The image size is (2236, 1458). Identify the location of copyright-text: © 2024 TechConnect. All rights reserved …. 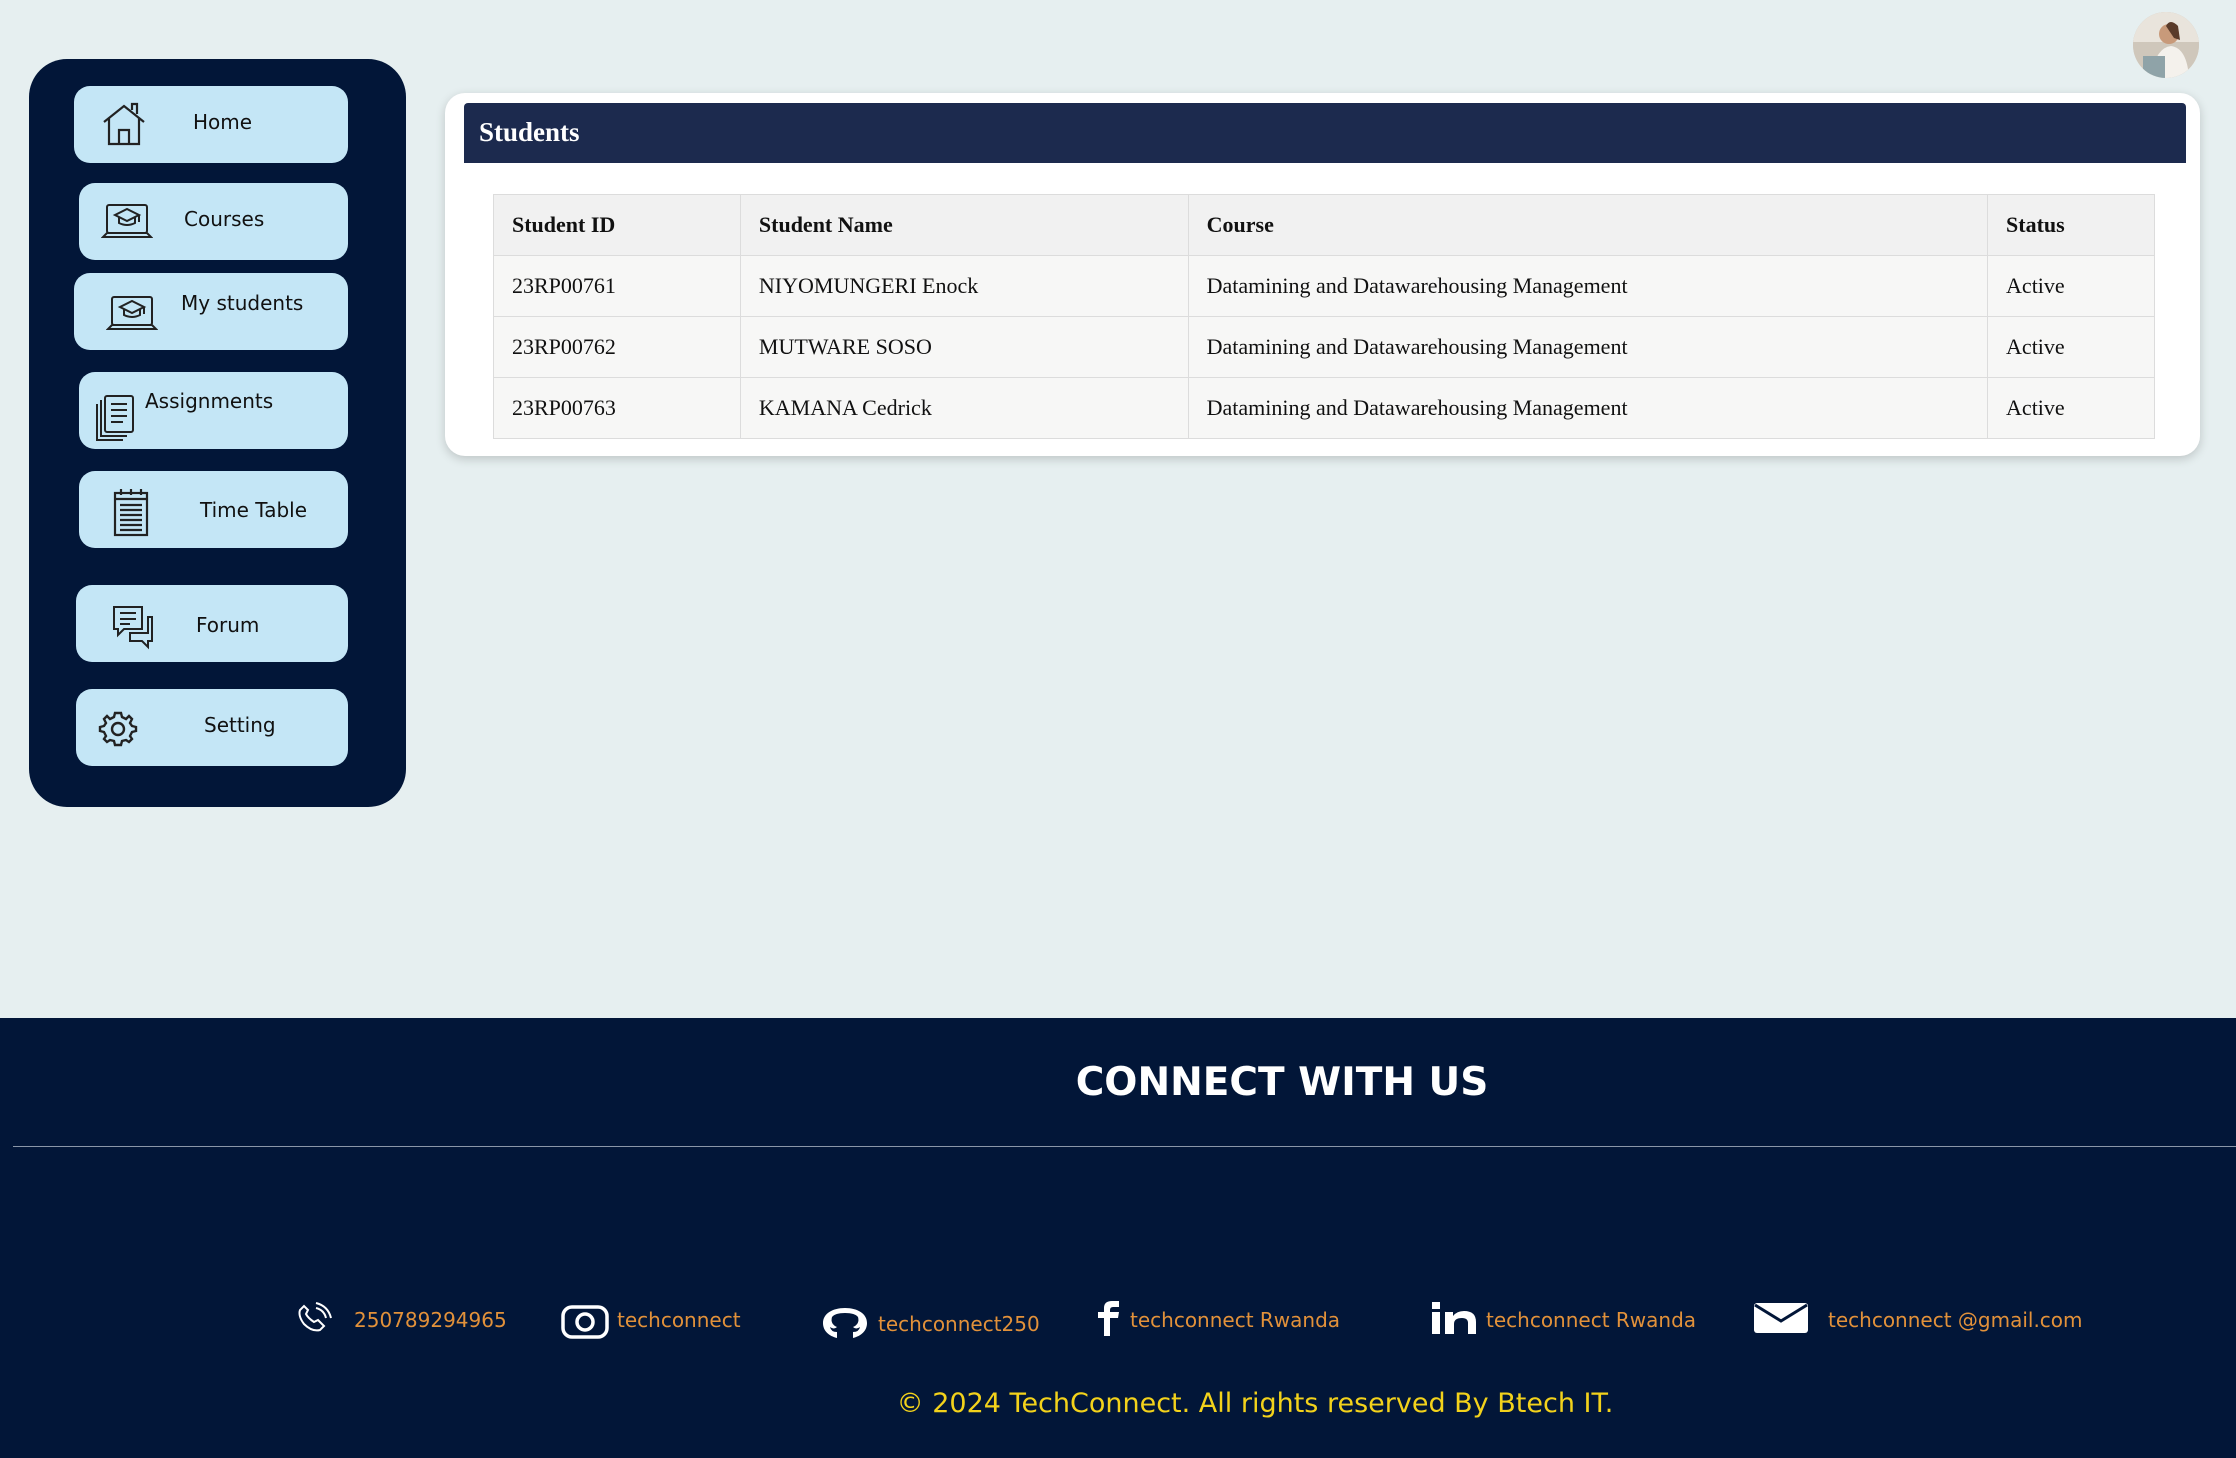
(1255, 1403).